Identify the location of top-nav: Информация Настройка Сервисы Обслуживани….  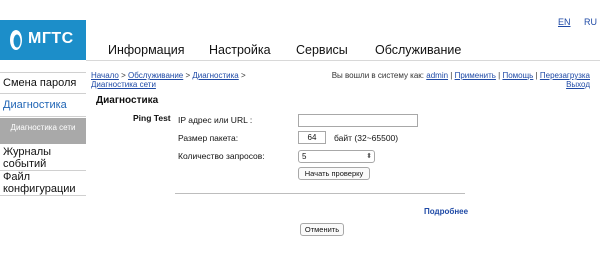
(343, 50).